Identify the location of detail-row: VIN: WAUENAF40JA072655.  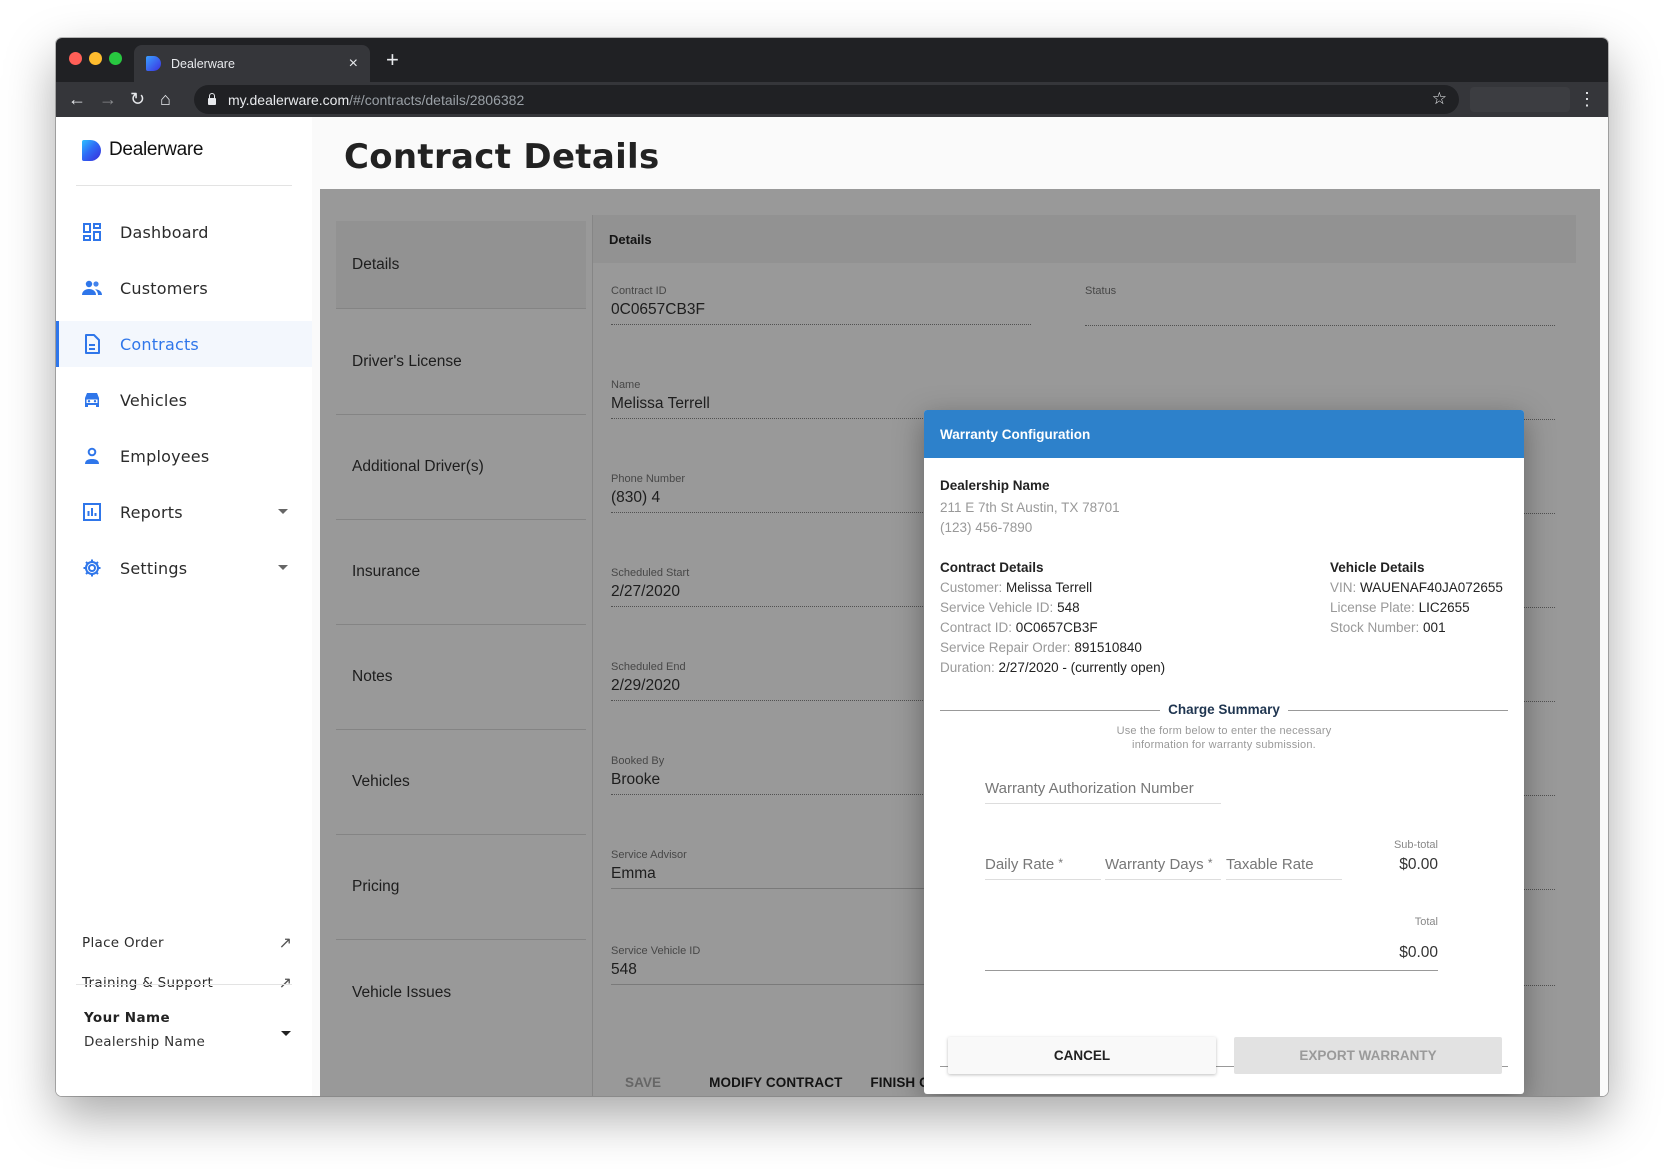
(1416, 587).